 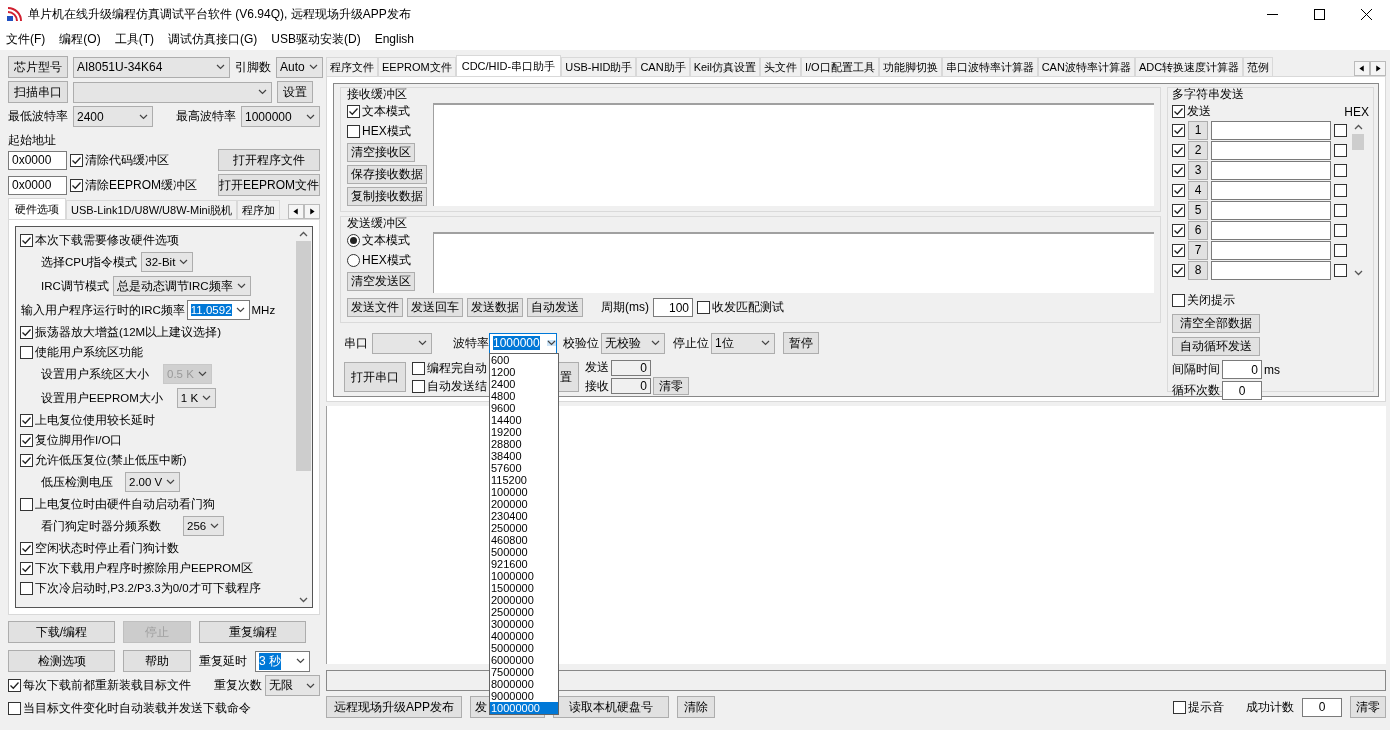 I want to click on list-item: 250000, so click(x=524, y=527).